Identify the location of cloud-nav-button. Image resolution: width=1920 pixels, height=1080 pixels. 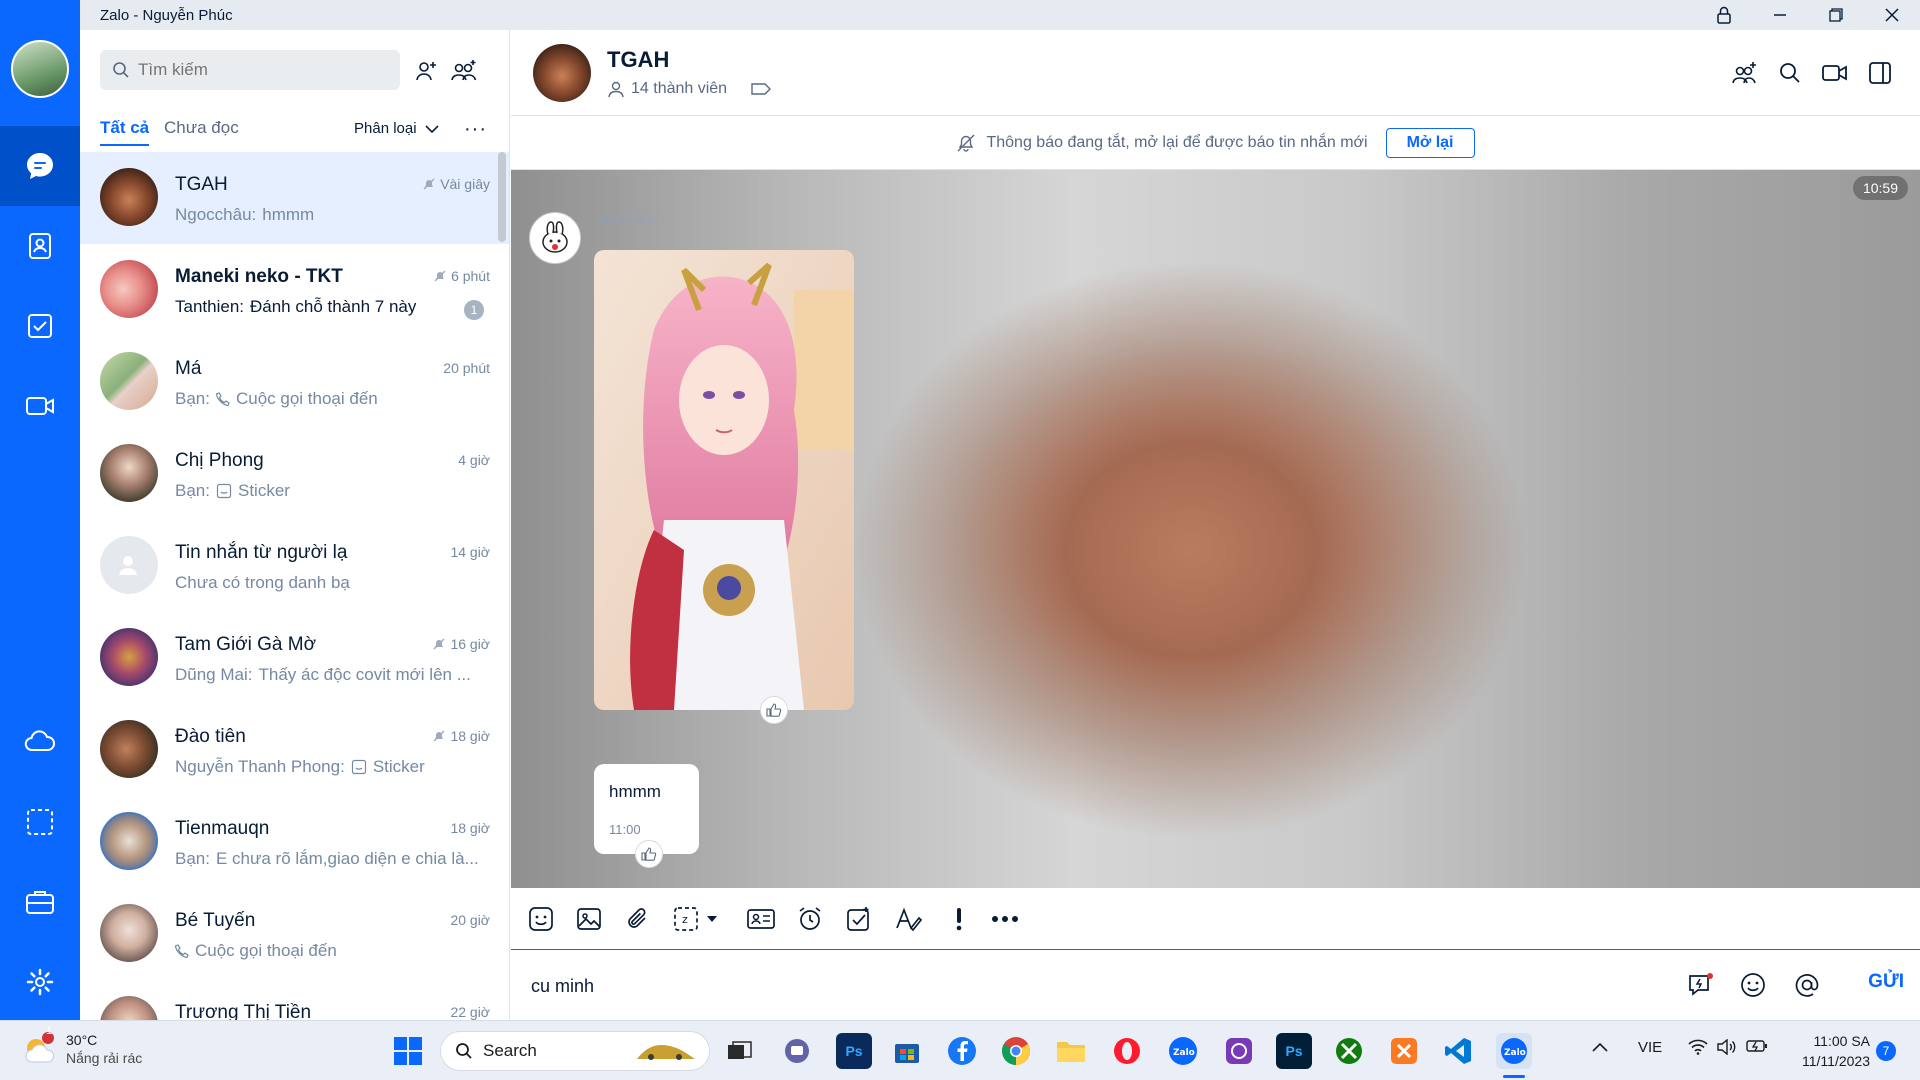
(40, 742).